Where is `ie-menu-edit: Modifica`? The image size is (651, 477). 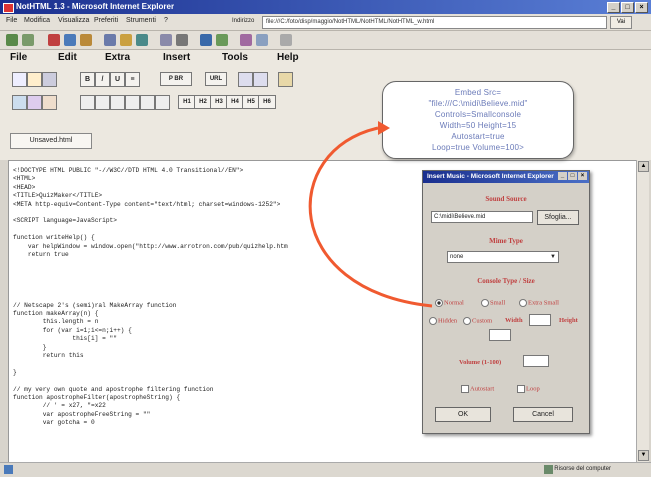
ie-menu-edit: Modifica is located at coordinates (37, 20).